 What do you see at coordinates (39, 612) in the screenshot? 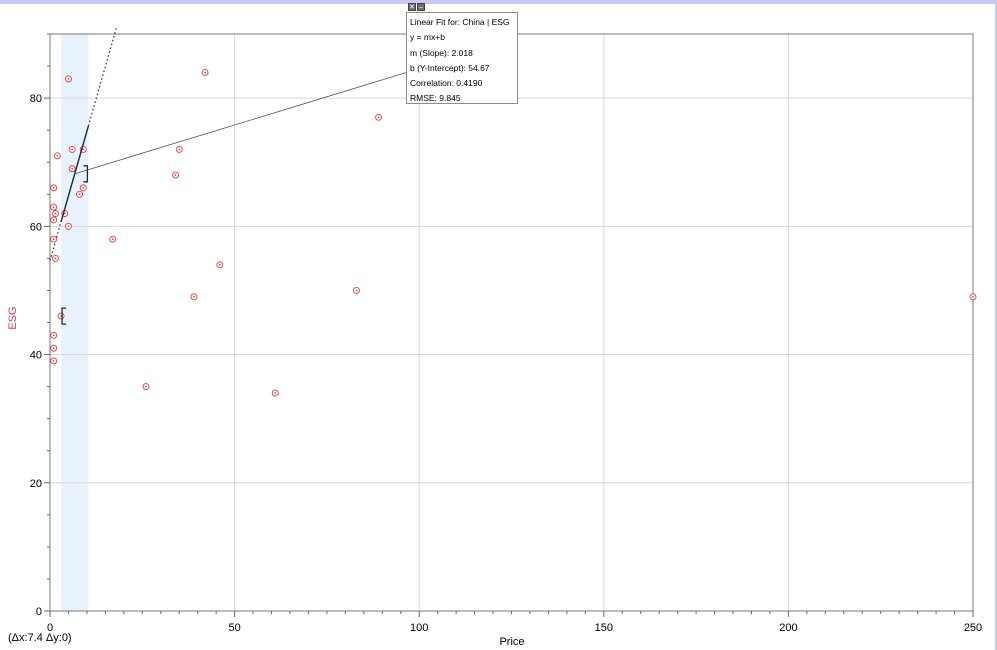
I see `y-tick-label: 0` at bounding box center [39, 612].